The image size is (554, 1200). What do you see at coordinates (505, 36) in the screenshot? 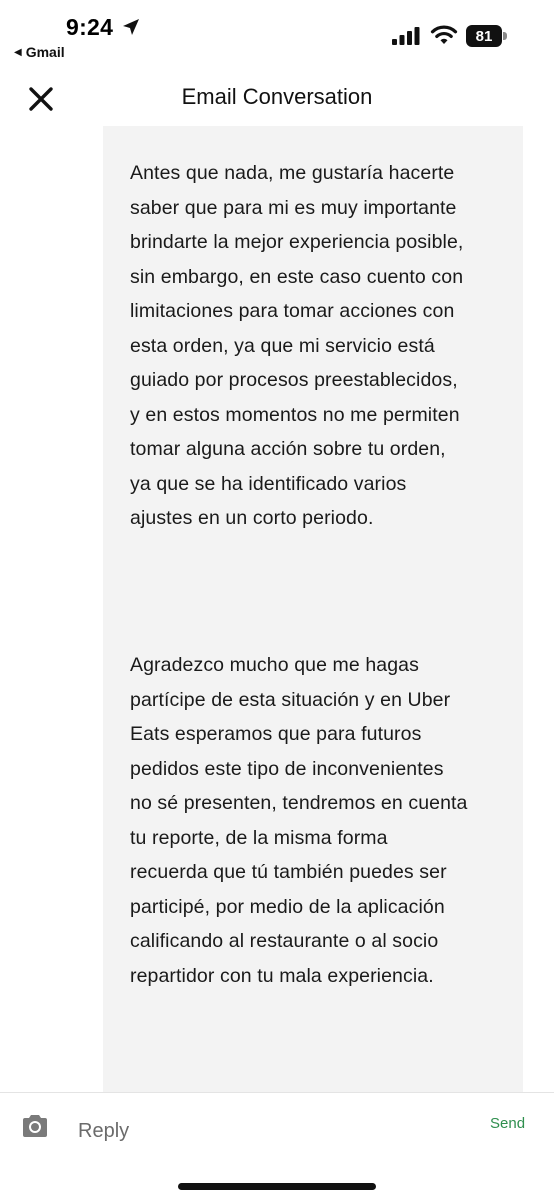
I see `battery-cap` at bounding box center [505, 36].